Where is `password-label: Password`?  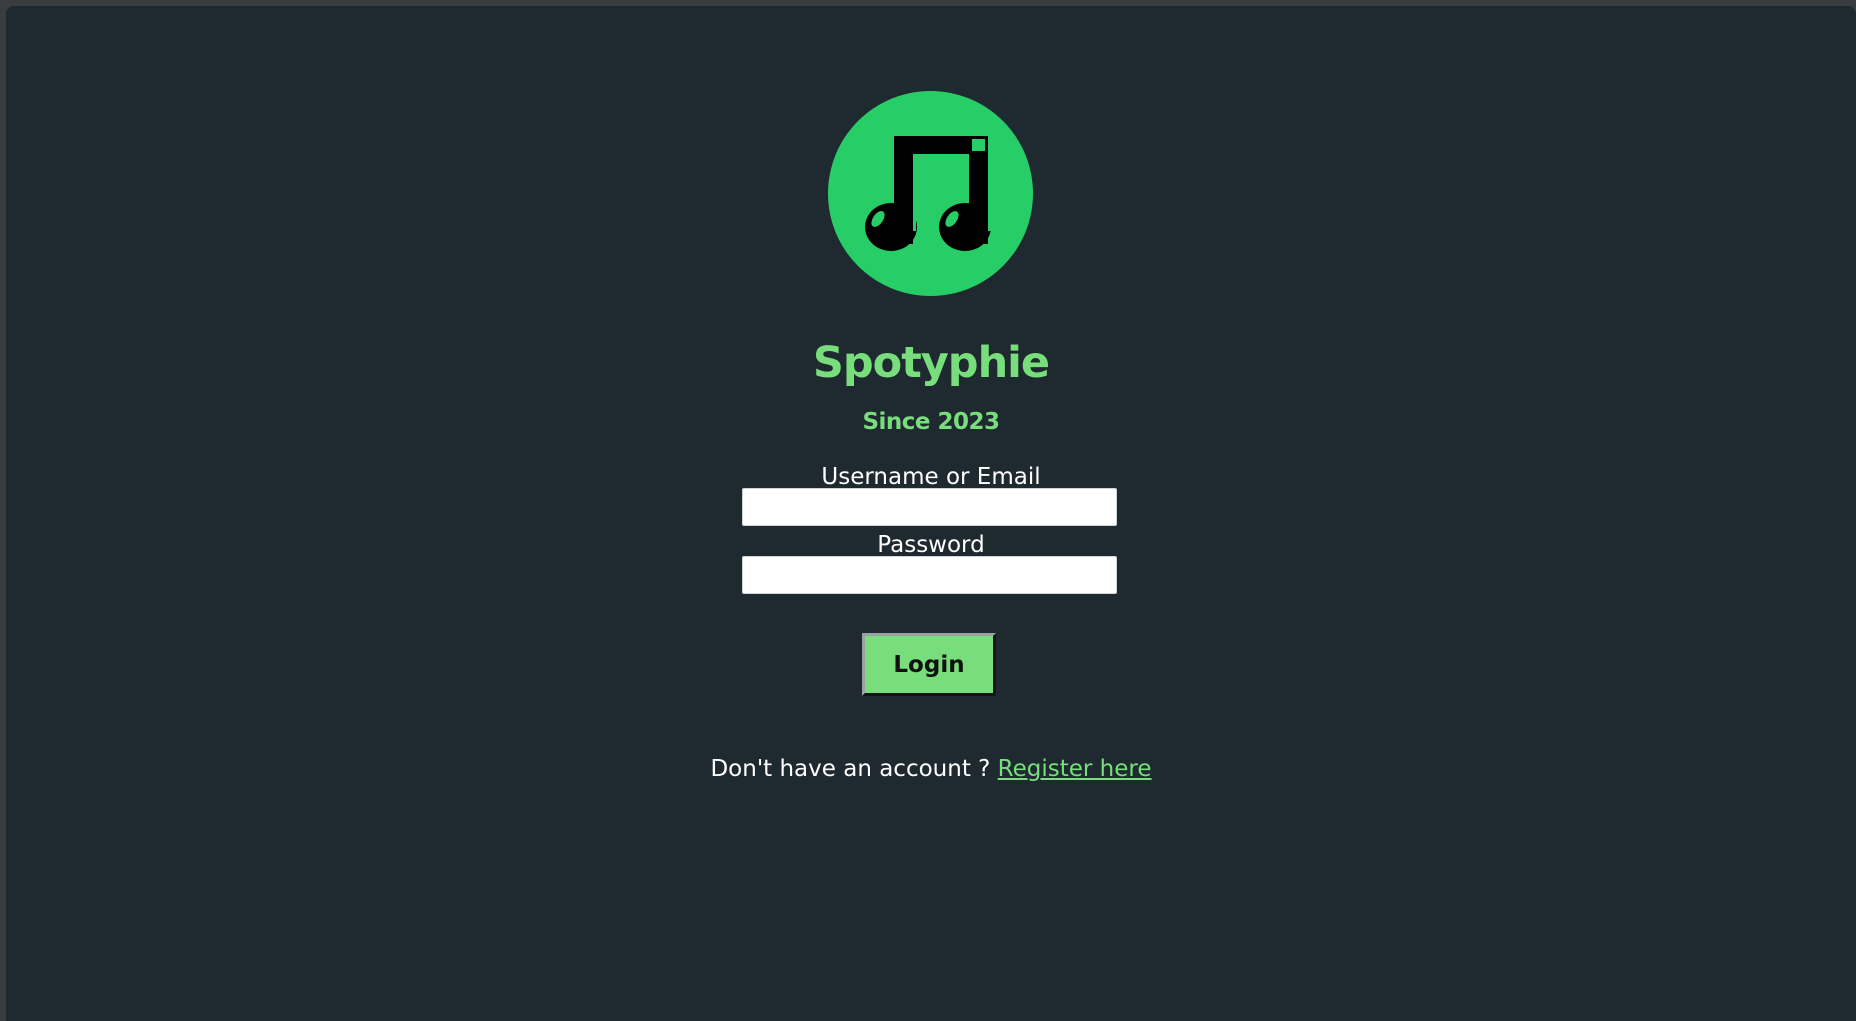
password-label: Password is located at coordinates (931, 545).